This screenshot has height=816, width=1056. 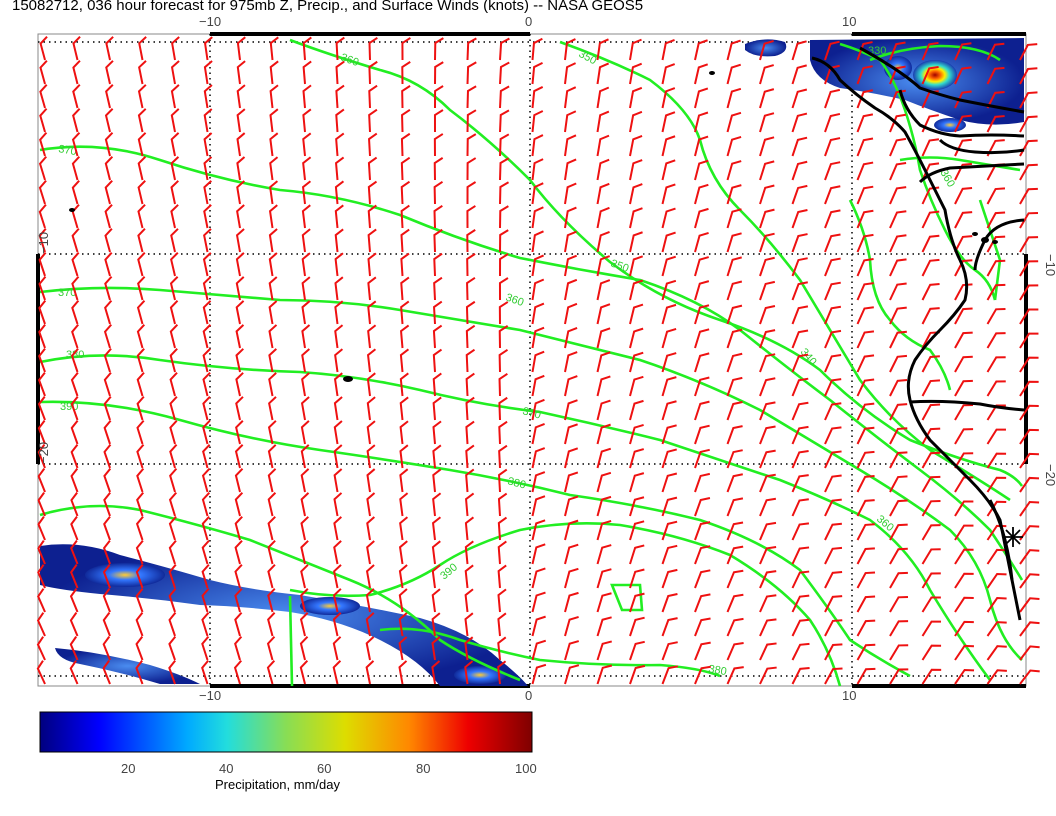 I want to click on colorbar-tick: 60, so click(x=324, y=768).